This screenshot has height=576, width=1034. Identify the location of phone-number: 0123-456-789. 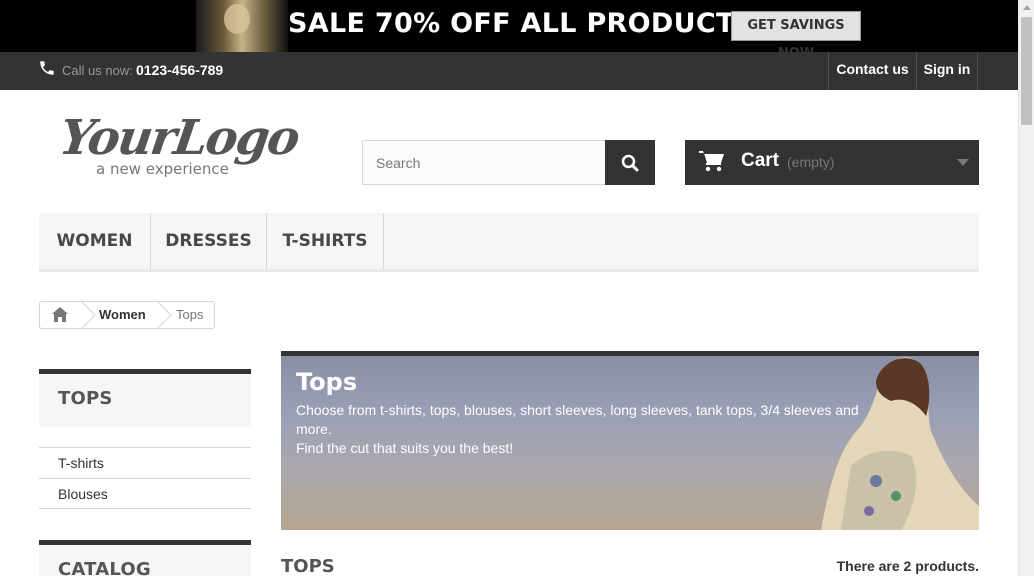
(180, 70).